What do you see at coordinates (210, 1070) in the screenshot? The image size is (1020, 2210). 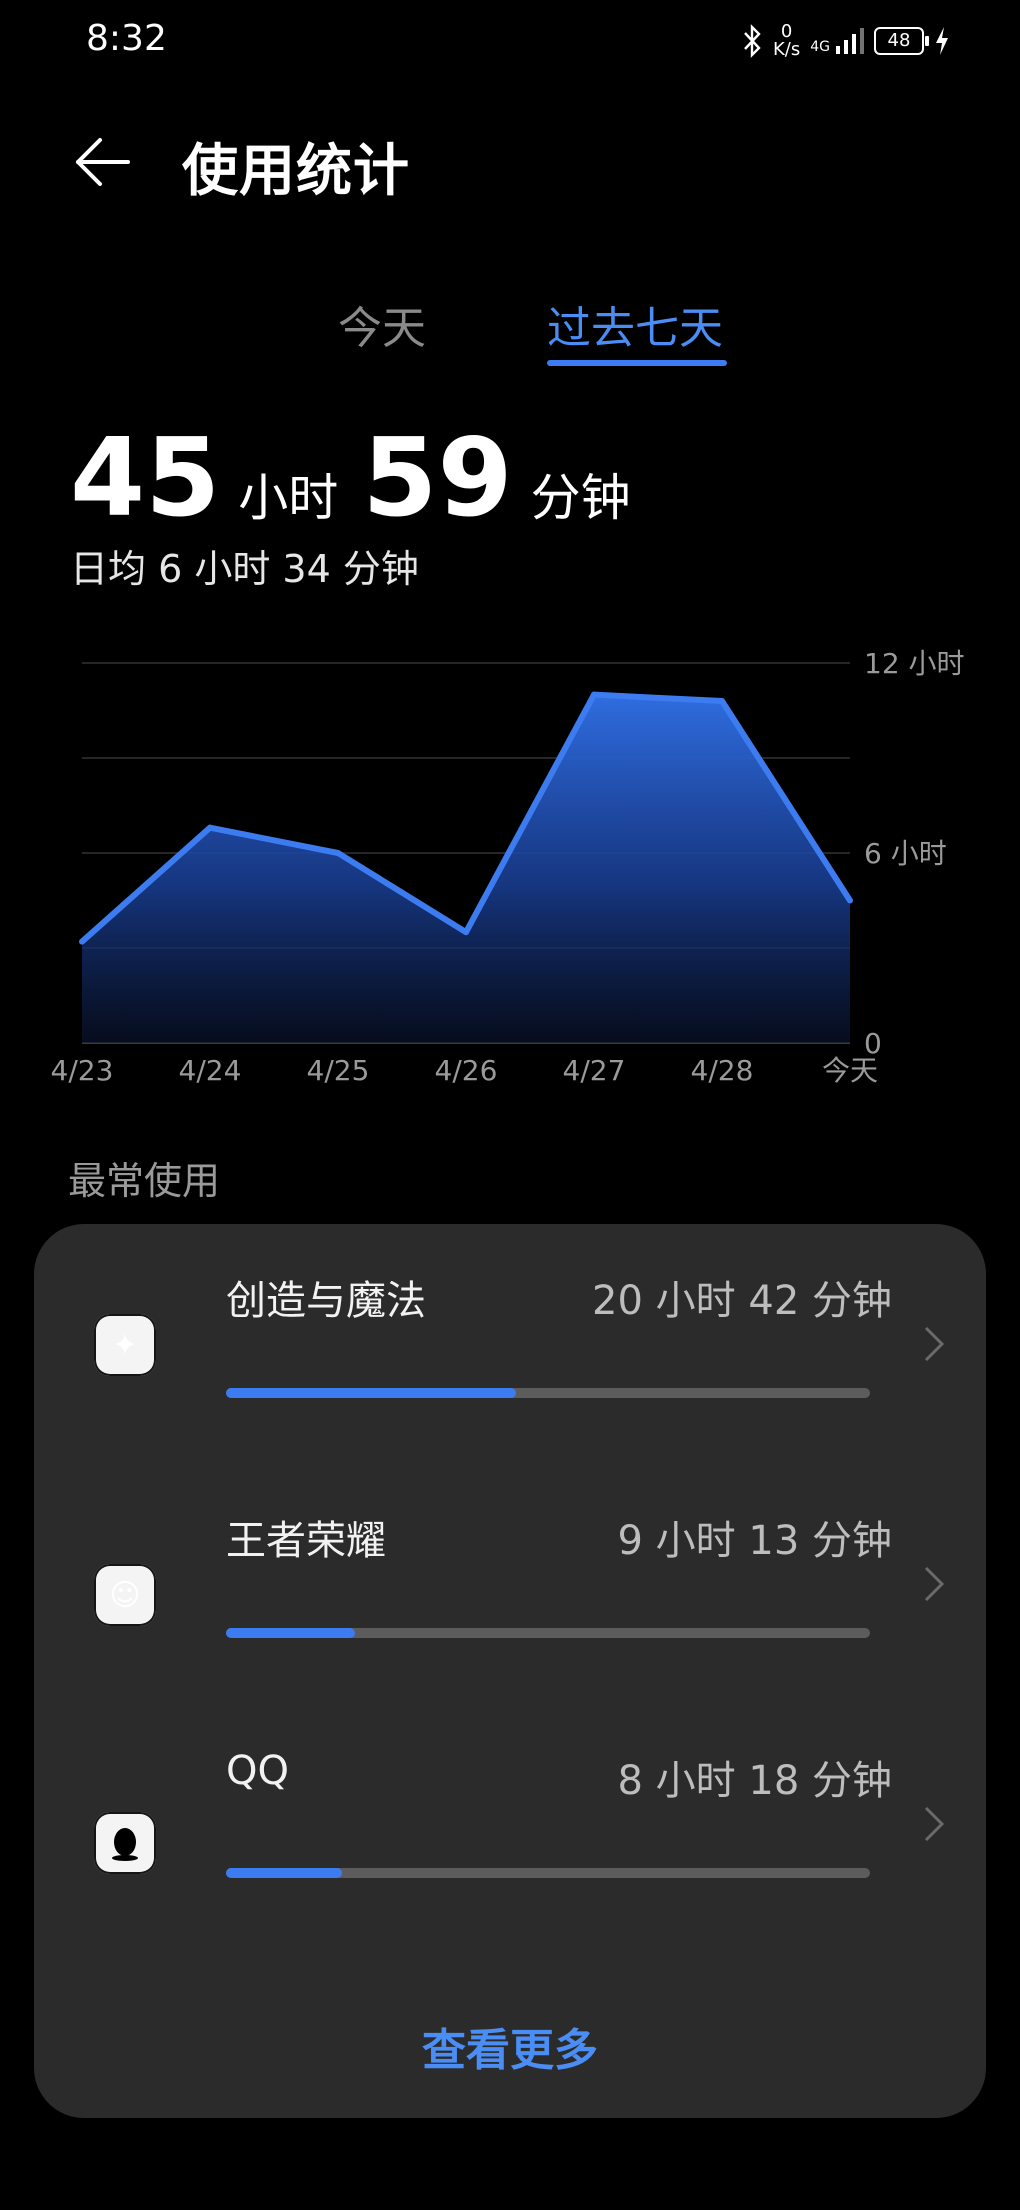 I see `chart-x-tick-label: 4/24` at bounding box center [210, 1070].